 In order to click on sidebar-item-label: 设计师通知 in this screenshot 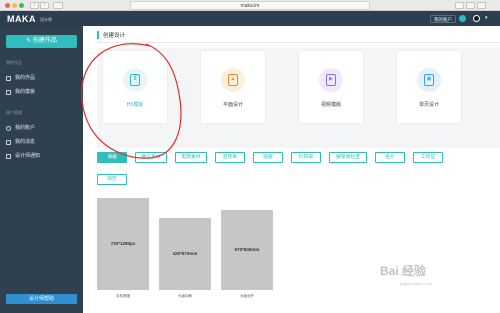, I will do `click(28, 156)`.